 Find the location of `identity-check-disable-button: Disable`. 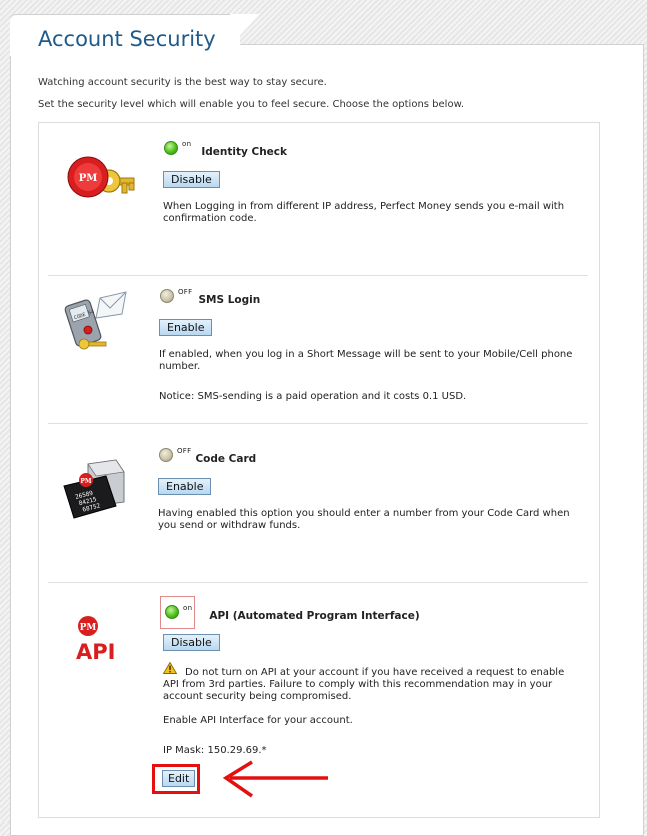

identity-check-disable-button: Disable is located at coordinates (191, 179).